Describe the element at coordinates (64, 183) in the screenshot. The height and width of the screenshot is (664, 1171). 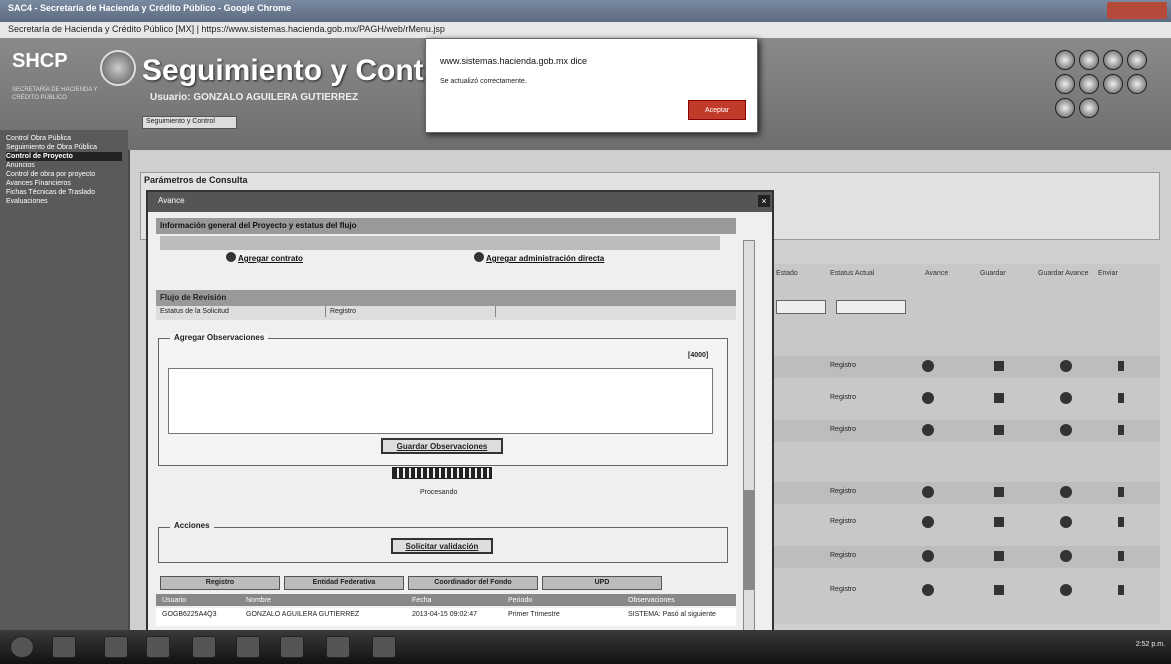
I see `sidebar-item: Avances Financieros` at that location.